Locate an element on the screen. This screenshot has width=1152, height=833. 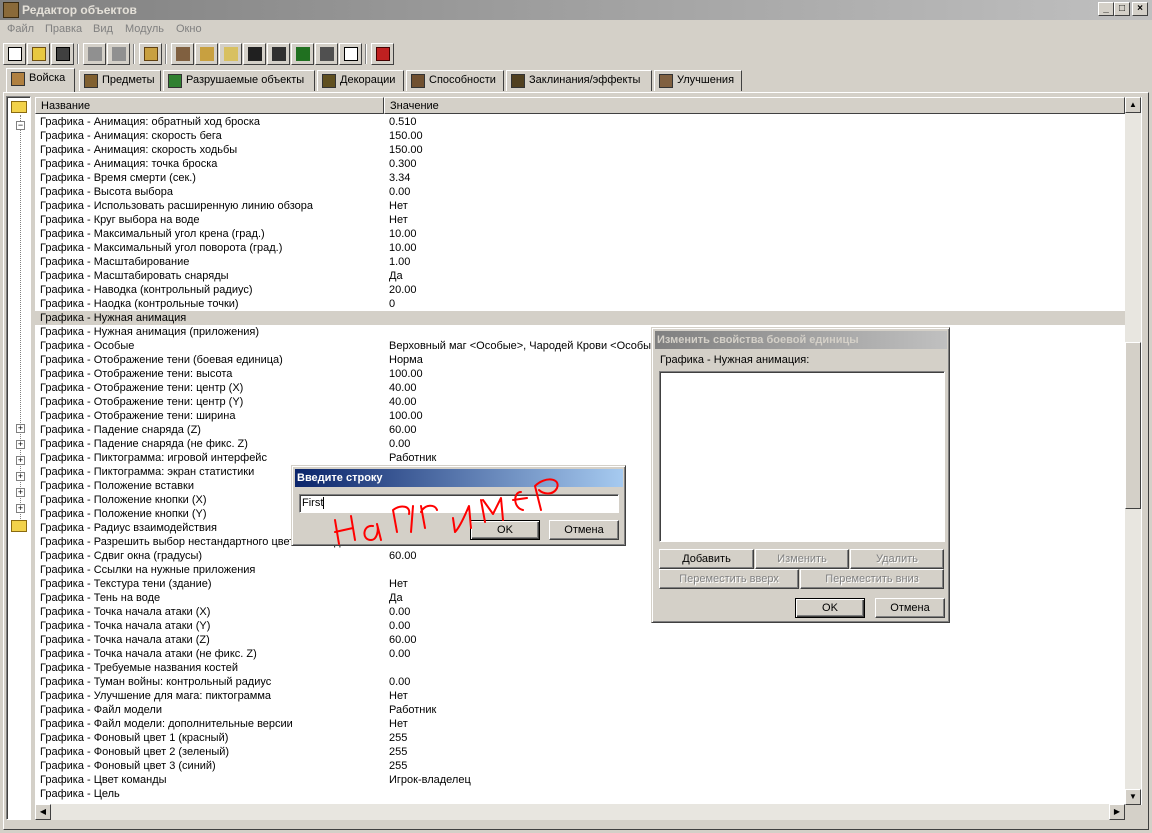
ai-editor-button is located at coordinates (302, 54).